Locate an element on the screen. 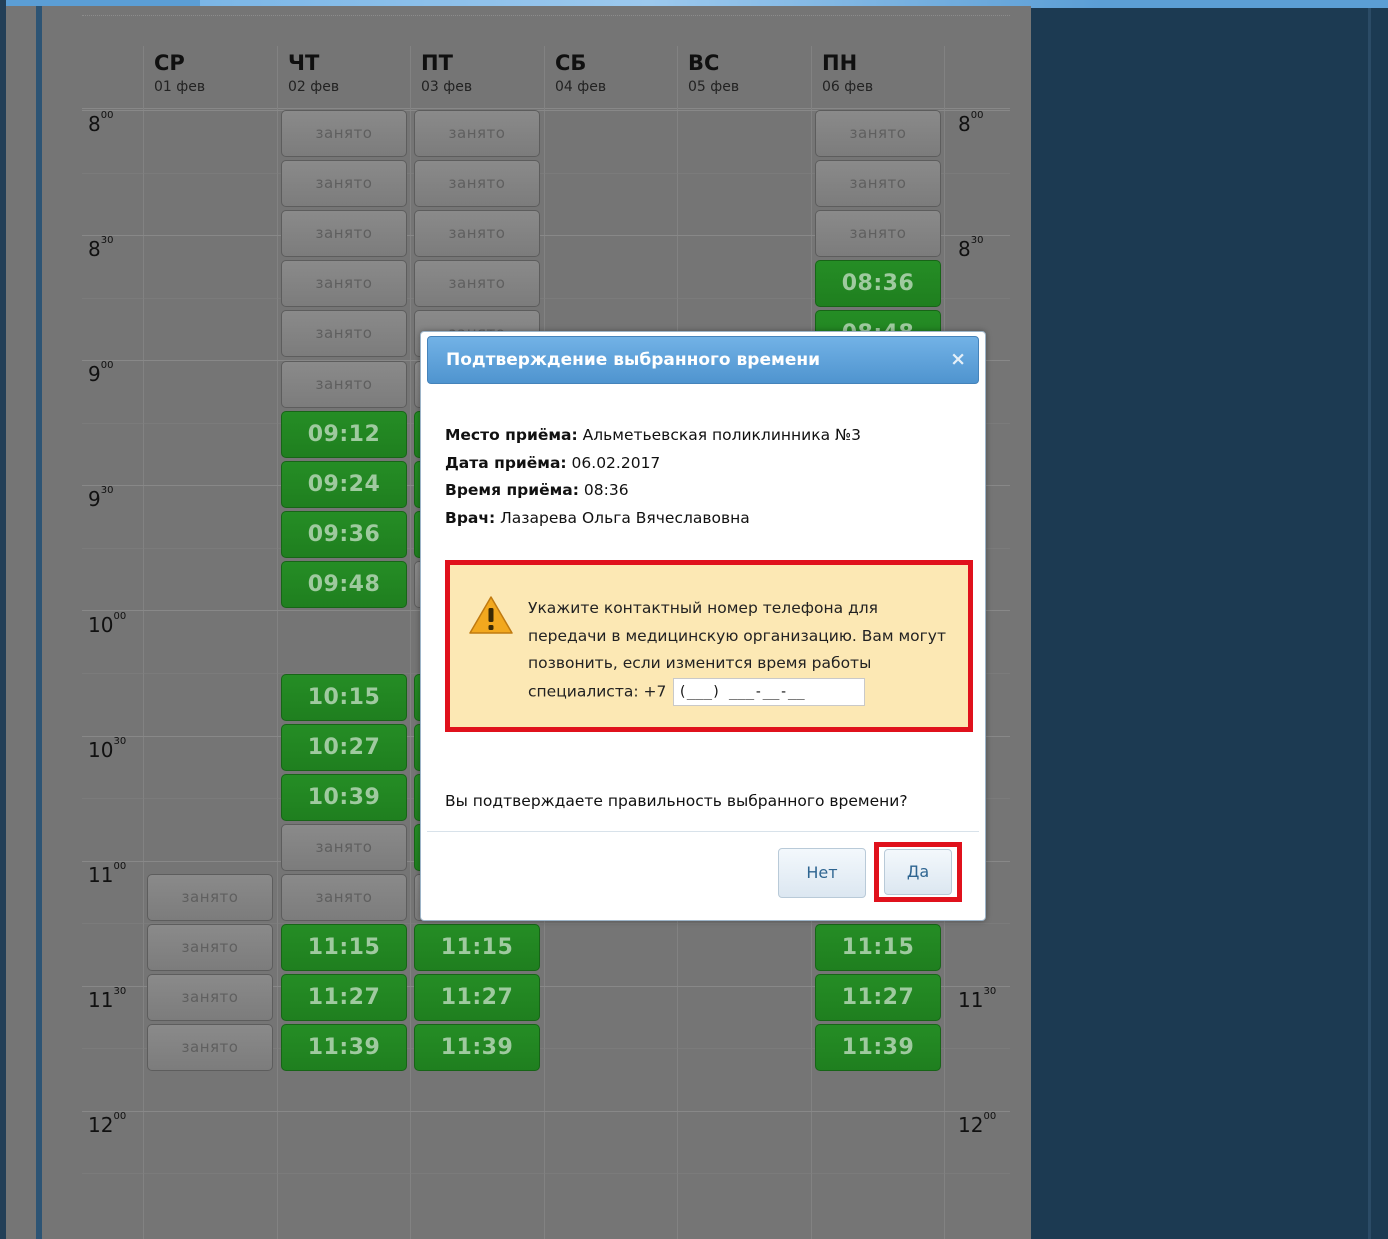  day-header-5: ПН 06 фев is located at coordinates (887, 73).